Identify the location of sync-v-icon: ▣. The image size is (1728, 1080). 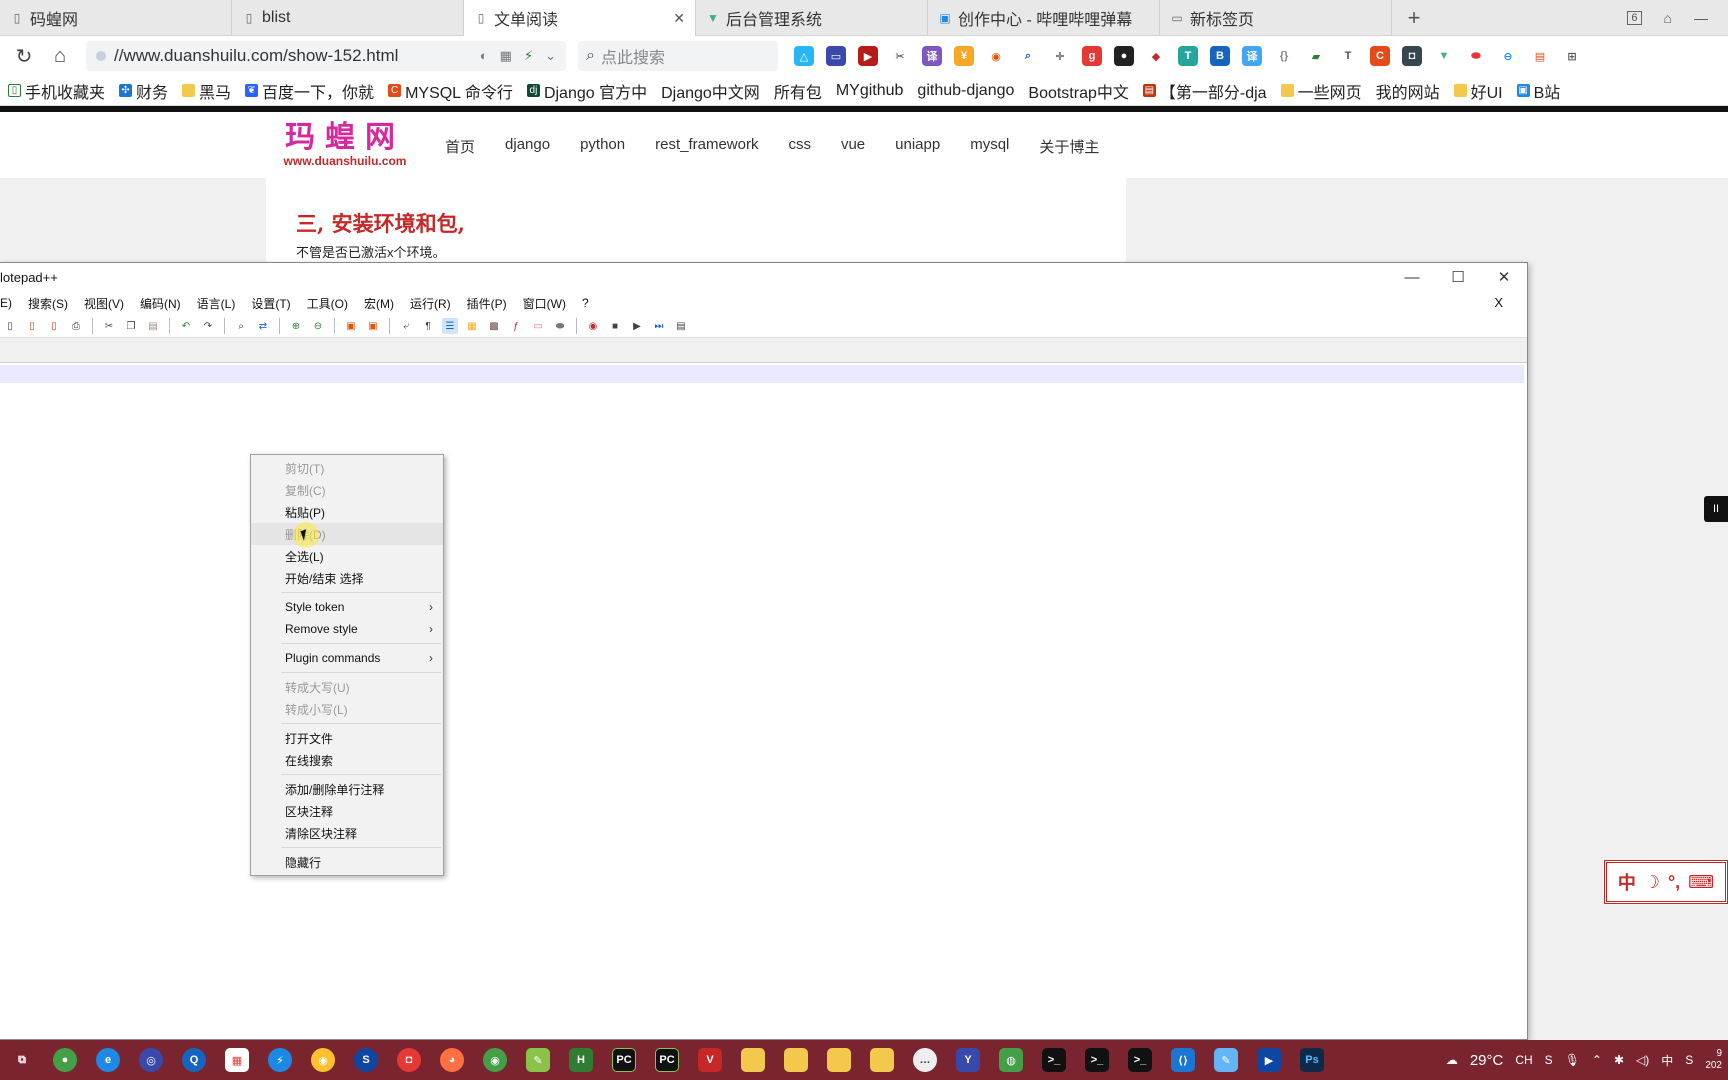
(351, 326).